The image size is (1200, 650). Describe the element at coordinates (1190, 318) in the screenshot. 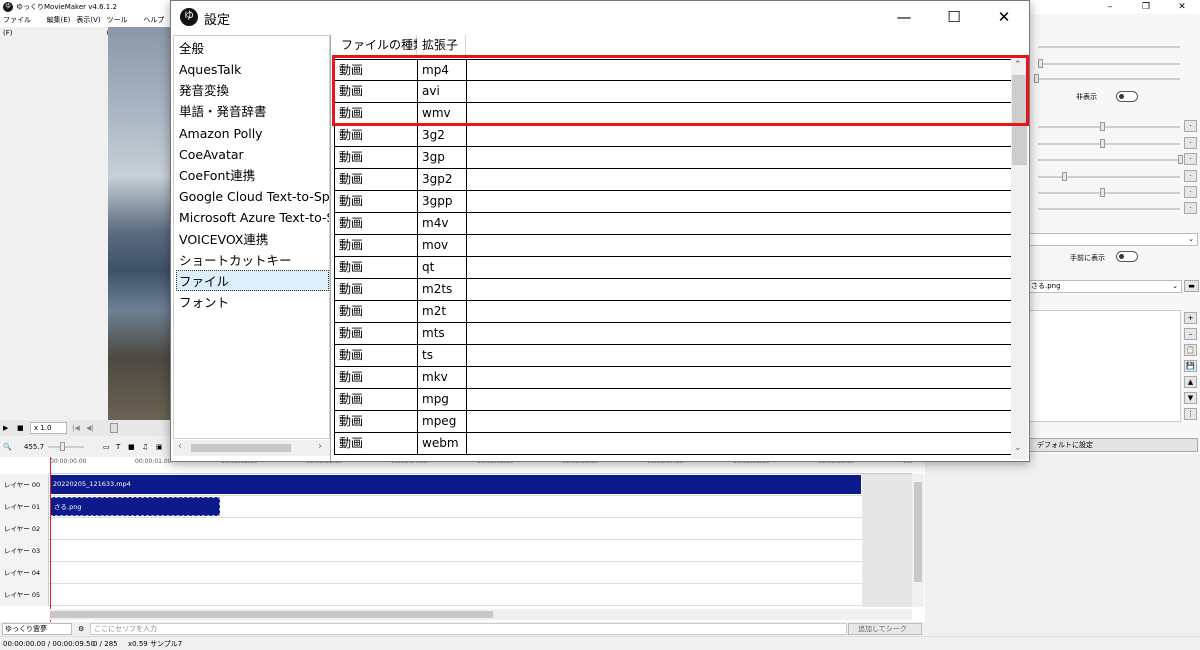

I see `add-effect-icon: +` at that location.